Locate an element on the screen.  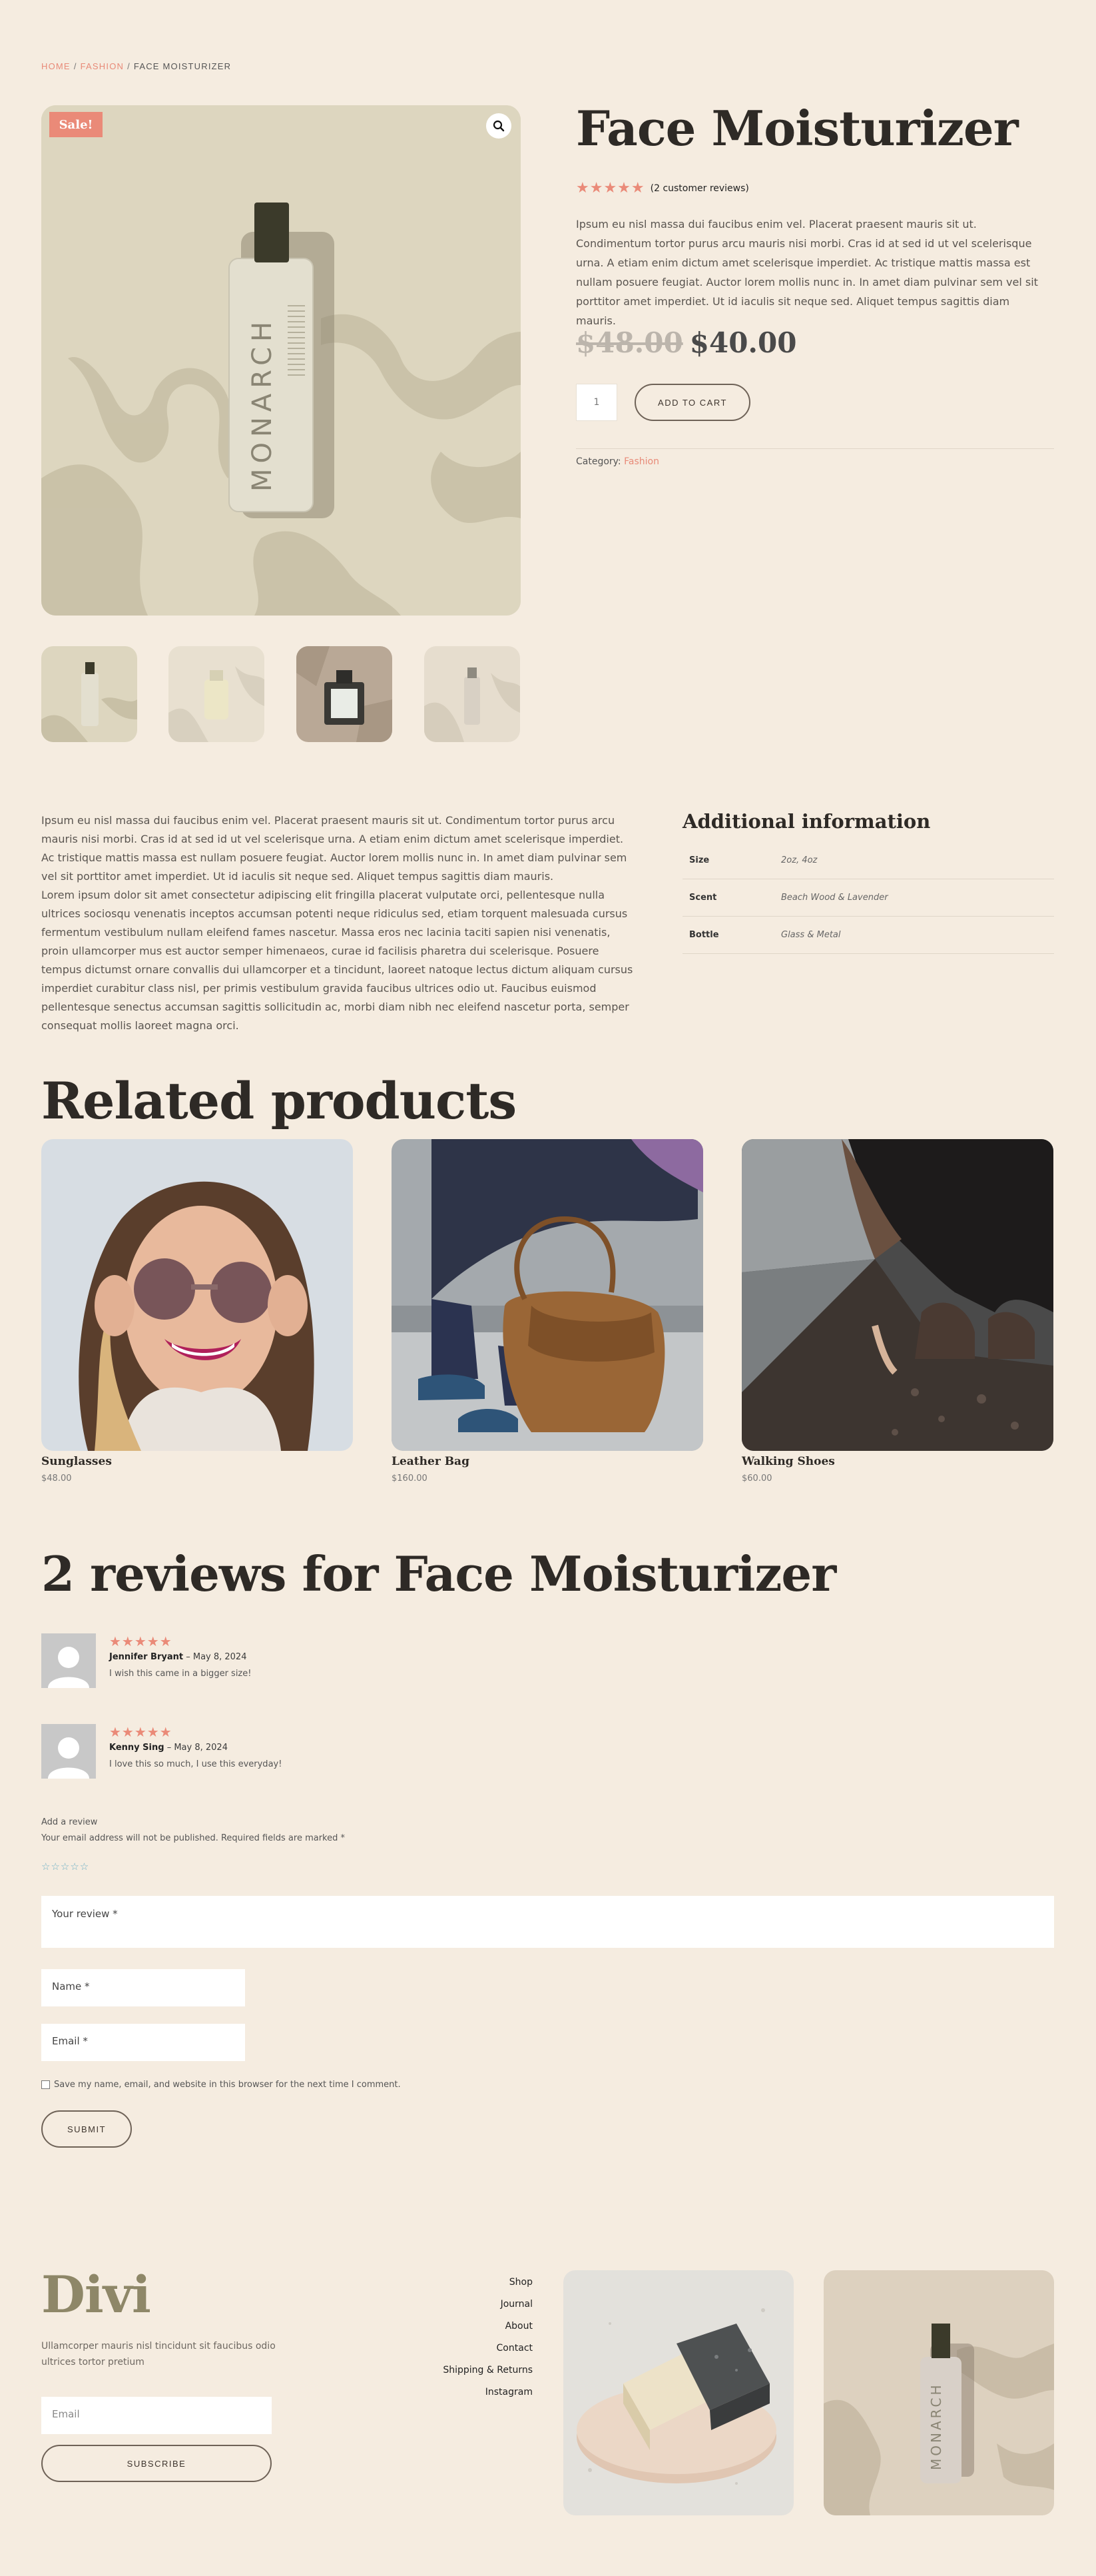
related-product-card: Leather Bag $160.00 is located at coordinates (547, 1312).